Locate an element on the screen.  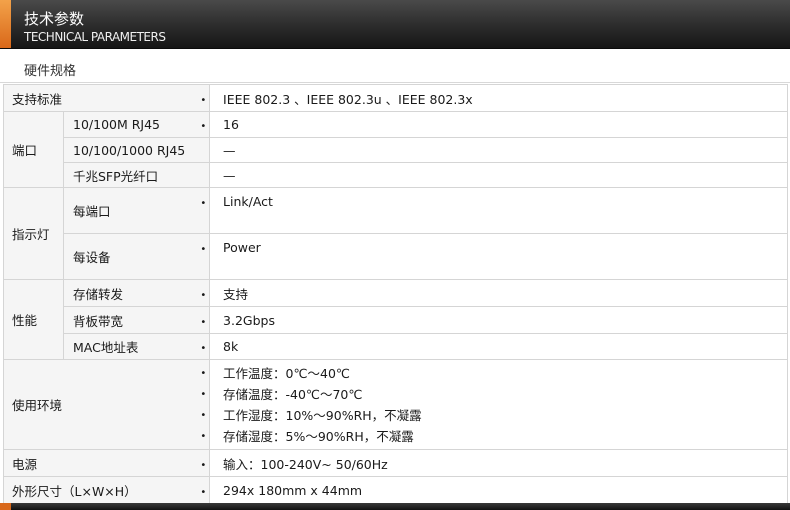
row-label-indicator-port: 每端口 is located at coordinates (130, 210).